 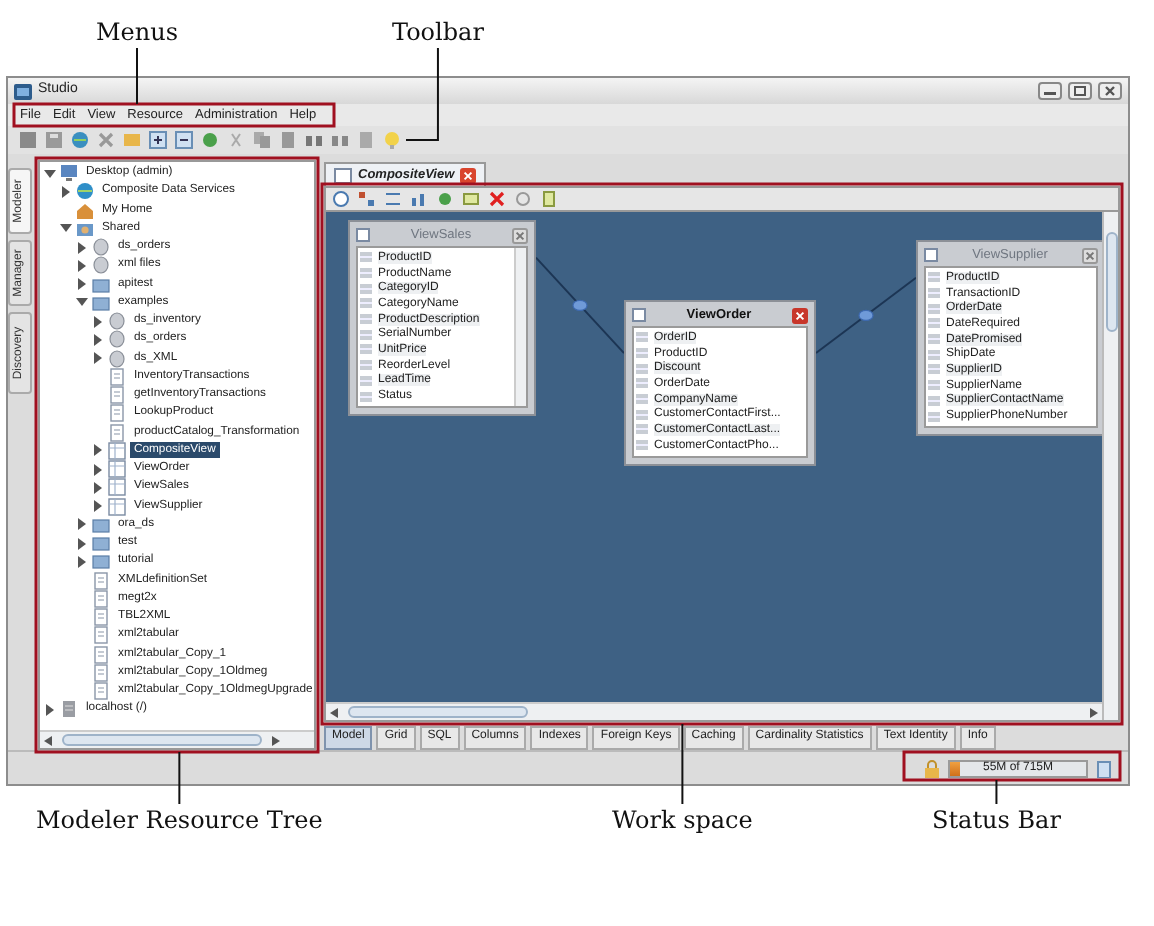 What do you see at coordinates (69, 173) in the screenshot?
I see `monitor-icon` at bounding box center [69, 173].